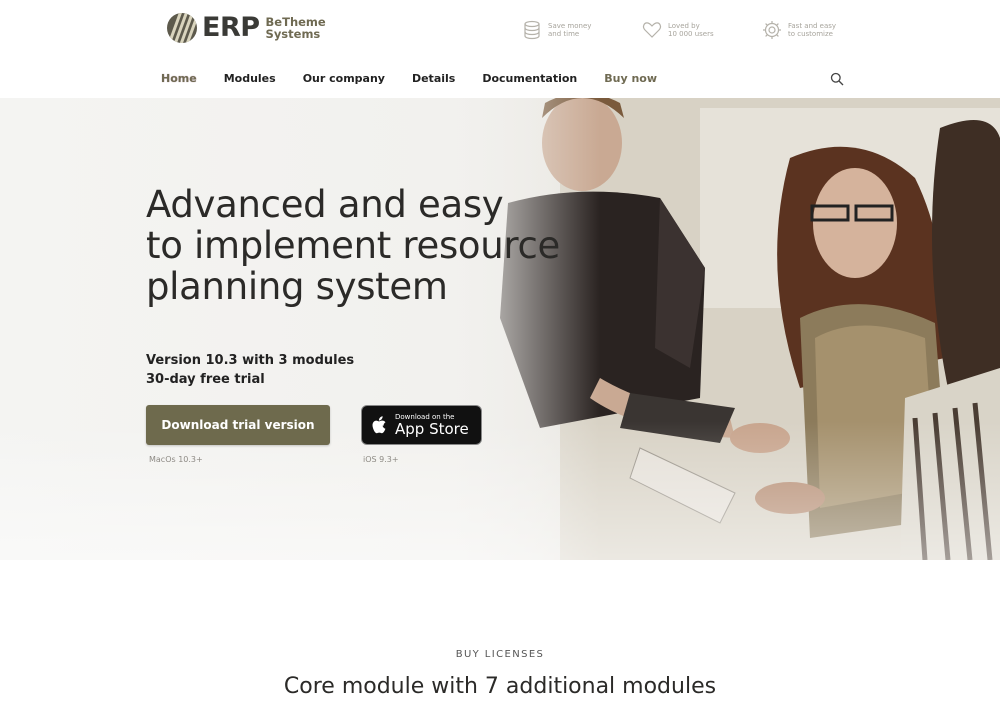 This screenshot has height=706, width=1000. I want to click on logo-mark-icon, so click(182, 27).